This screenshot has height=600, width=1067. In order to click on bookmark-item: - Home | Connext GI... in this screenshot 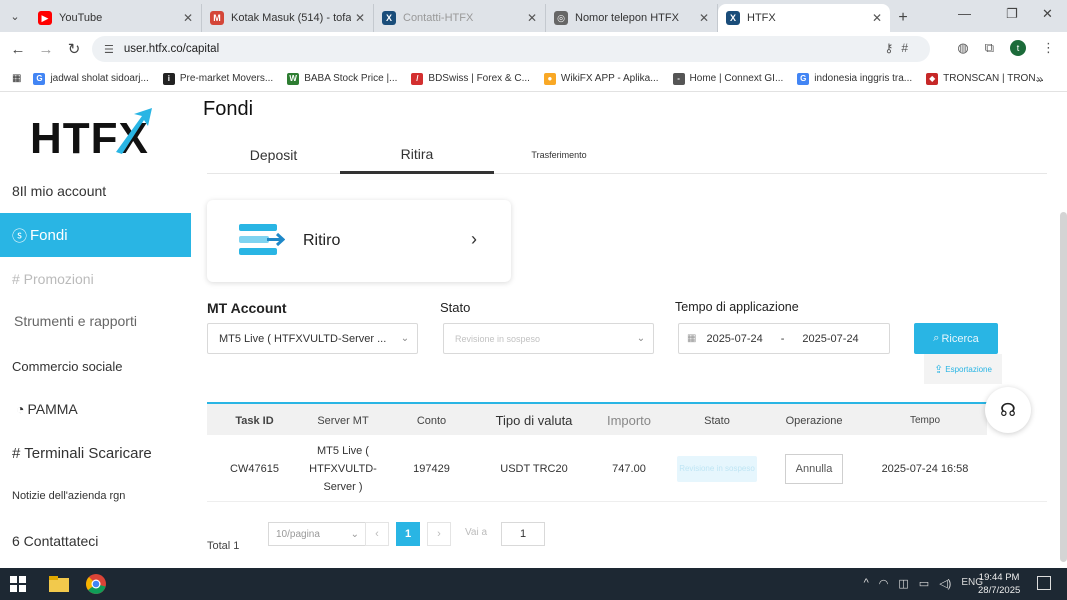, I will do `click(727, 78)`.